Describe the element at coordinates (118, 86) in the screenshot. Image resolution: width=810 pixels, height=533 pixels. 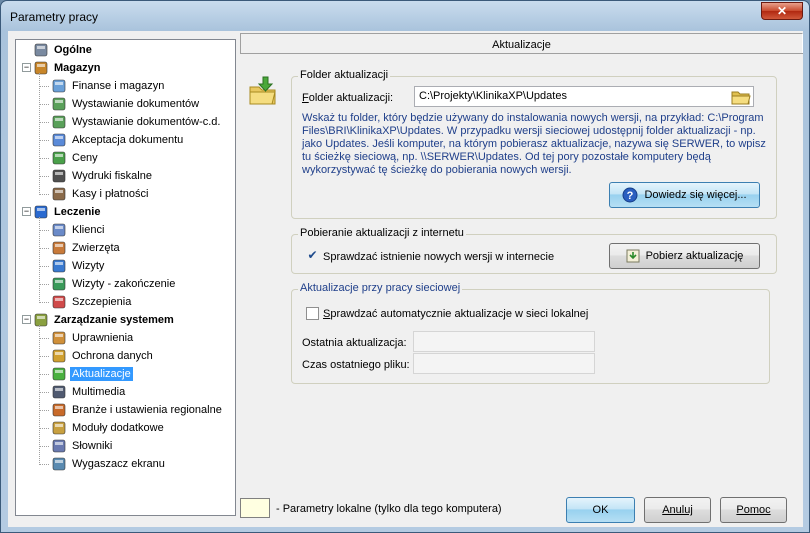
I see `tree-label: Finanse i magazyn` at that location.